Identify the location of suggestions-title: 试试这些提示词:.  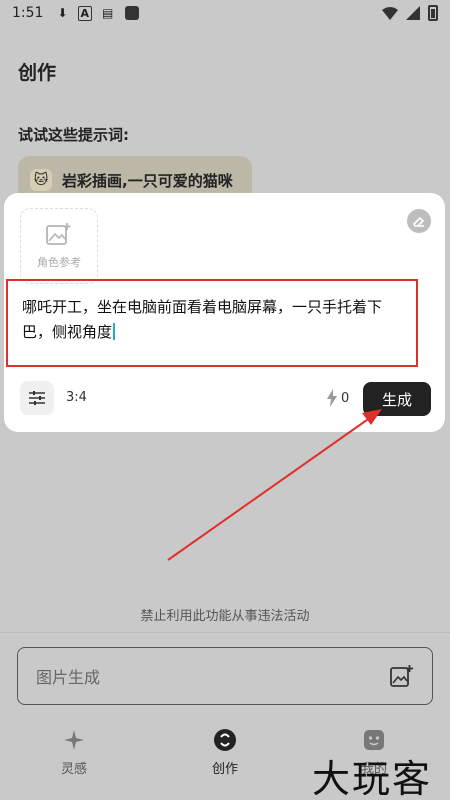
(73, 135).